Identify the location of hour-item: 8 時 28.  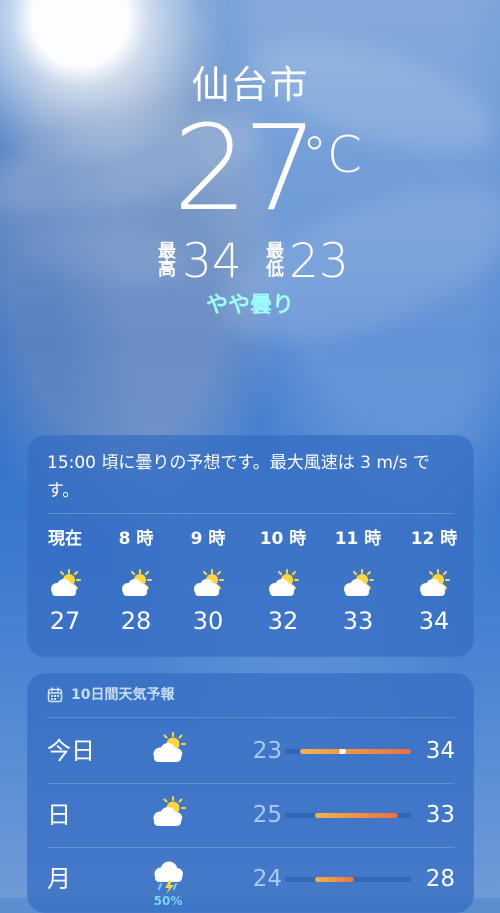
(136, 581).